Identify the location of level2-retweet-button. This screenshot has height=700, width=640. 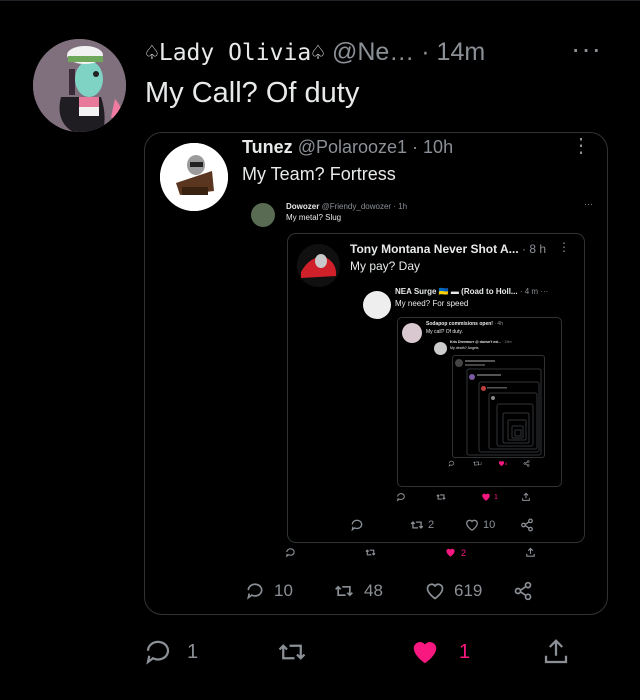
(405, 552).